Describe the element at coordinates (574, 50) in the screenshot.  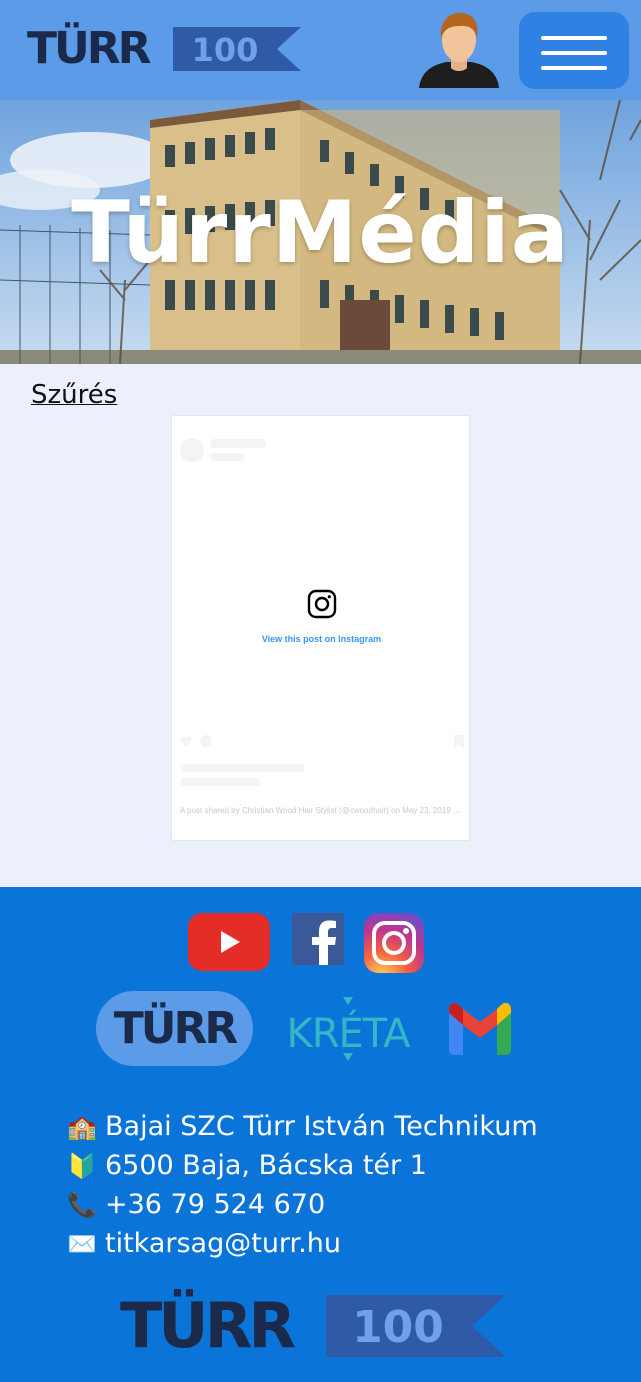
I see `hamburger-menu-button` at that location.